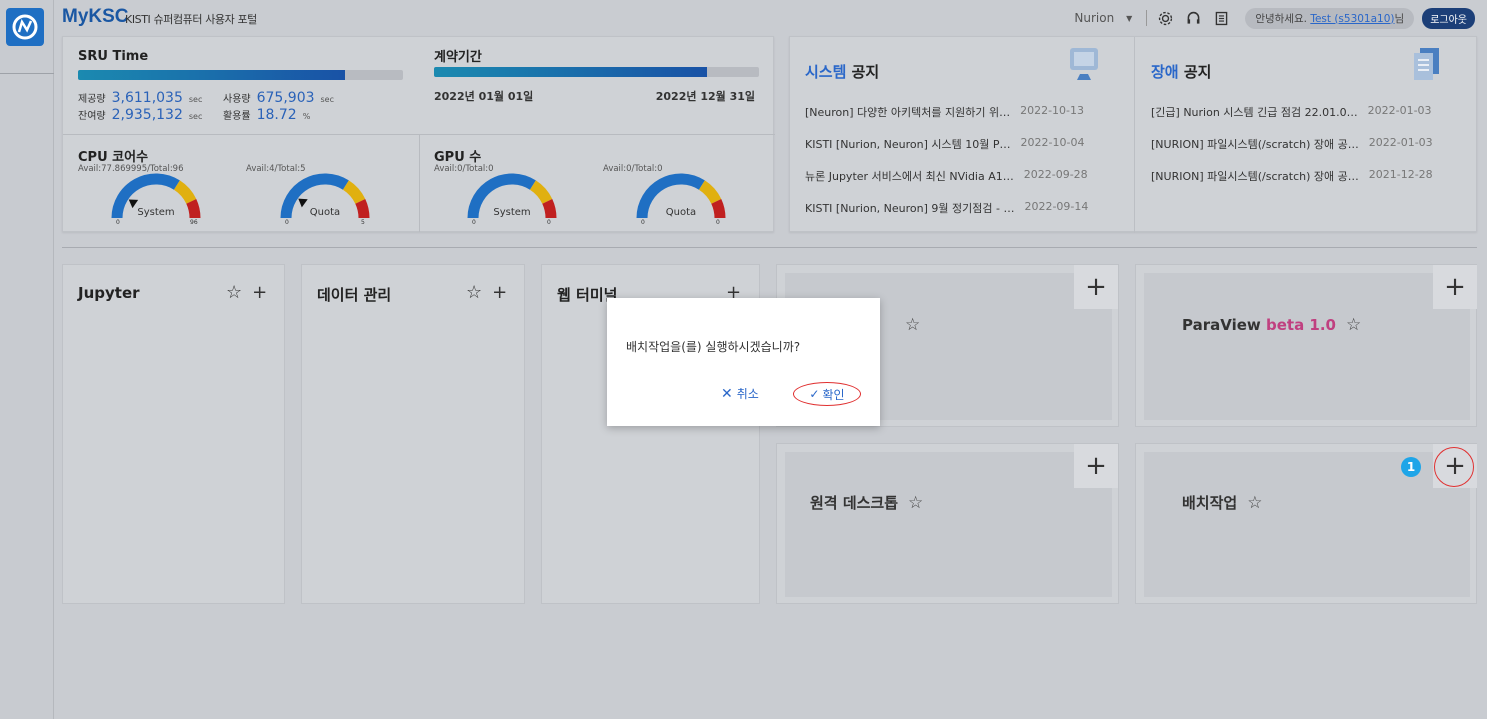  What do you see at coordinates (1129, 18) in the screenshot?
I see `chevron-down-icon: ▼` at bounding box center [1129, 18].